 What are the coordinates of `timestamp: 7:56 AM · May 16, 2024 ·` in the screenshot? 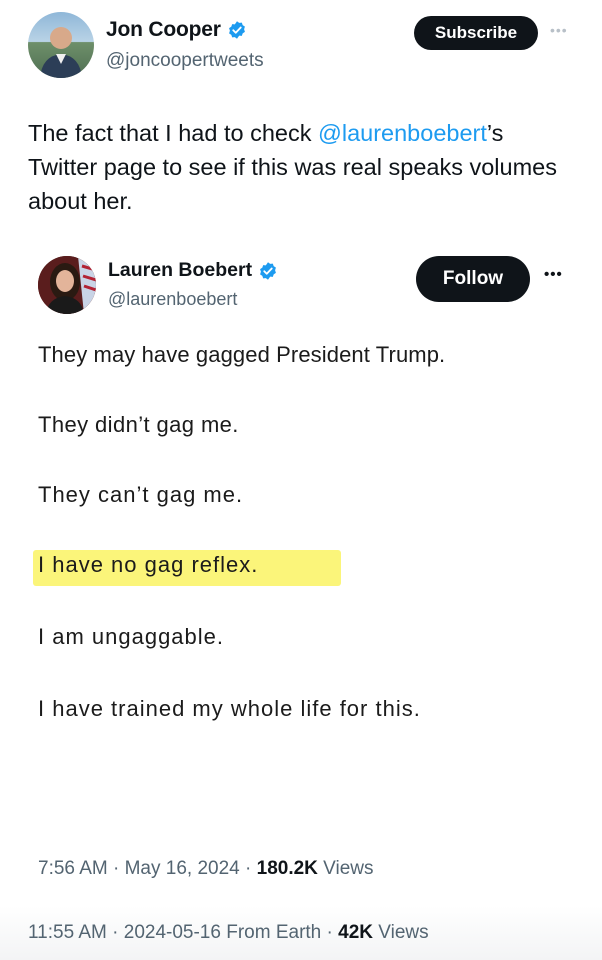 It's located at (147, 868).